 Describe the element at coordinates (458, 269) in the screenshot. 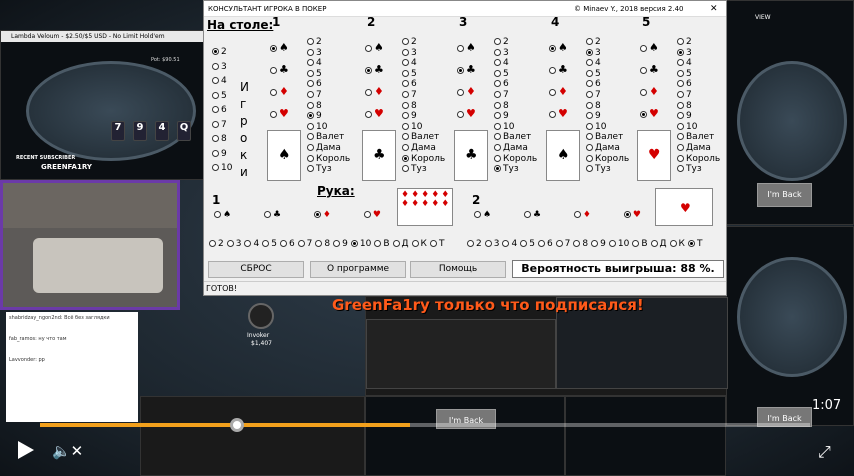

I see `help-button: Помощь` at that location.